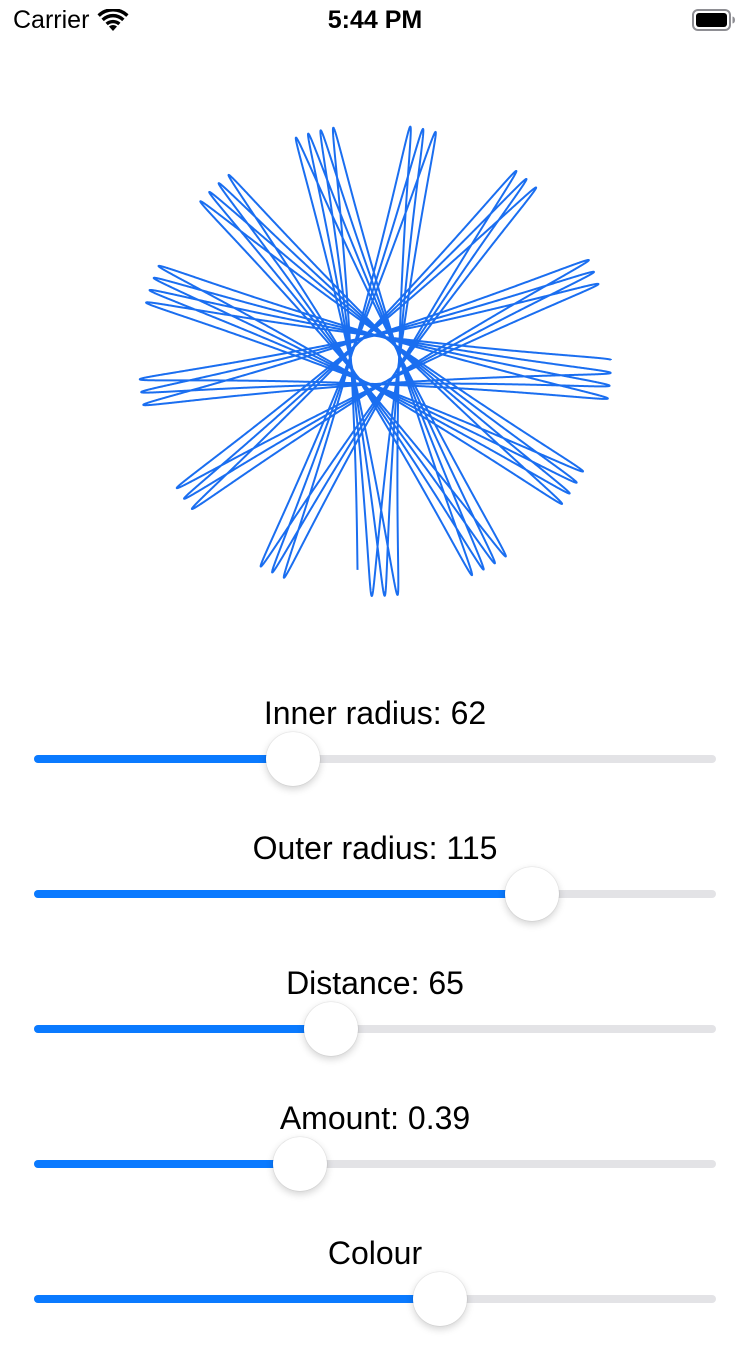 This screenshot has height=1353, width=750. What do you see at coordinates (375, 1164) in the screenshot?
I see `amount-slider` at bounding box center [375, 1164].